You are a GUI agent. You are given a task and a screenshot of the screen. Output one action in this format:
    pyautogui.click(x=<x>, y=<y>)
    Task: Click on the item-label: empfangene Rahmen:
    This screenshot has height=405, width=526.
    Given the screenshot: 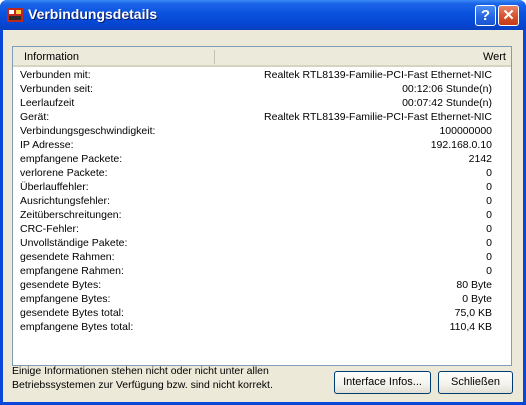 What is the action you would take?
    pyautogui.click(x=72, y=271)
    